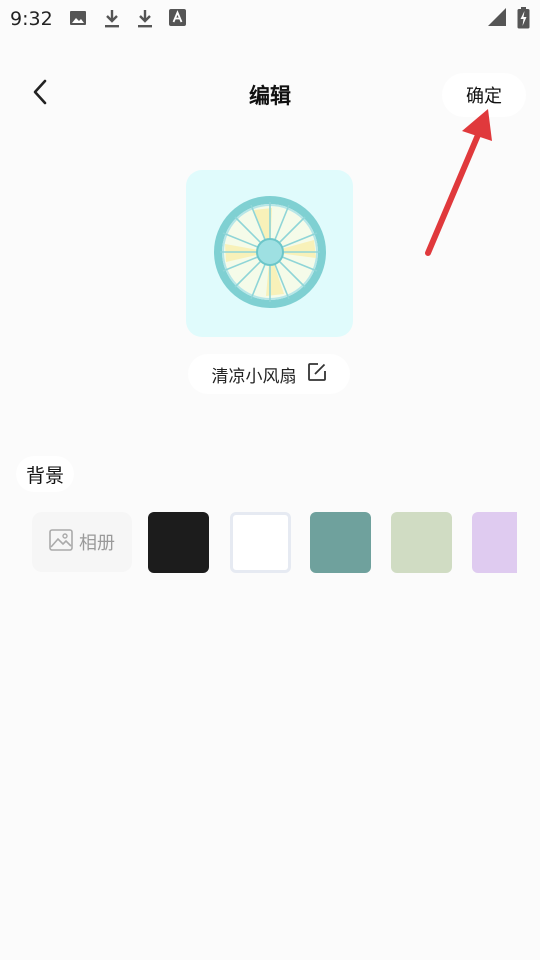  What do you see at coordinates (254, 376) in the screenshot?
I see `widget-name: 清凉小风扇` at bounding box center [254, 376].